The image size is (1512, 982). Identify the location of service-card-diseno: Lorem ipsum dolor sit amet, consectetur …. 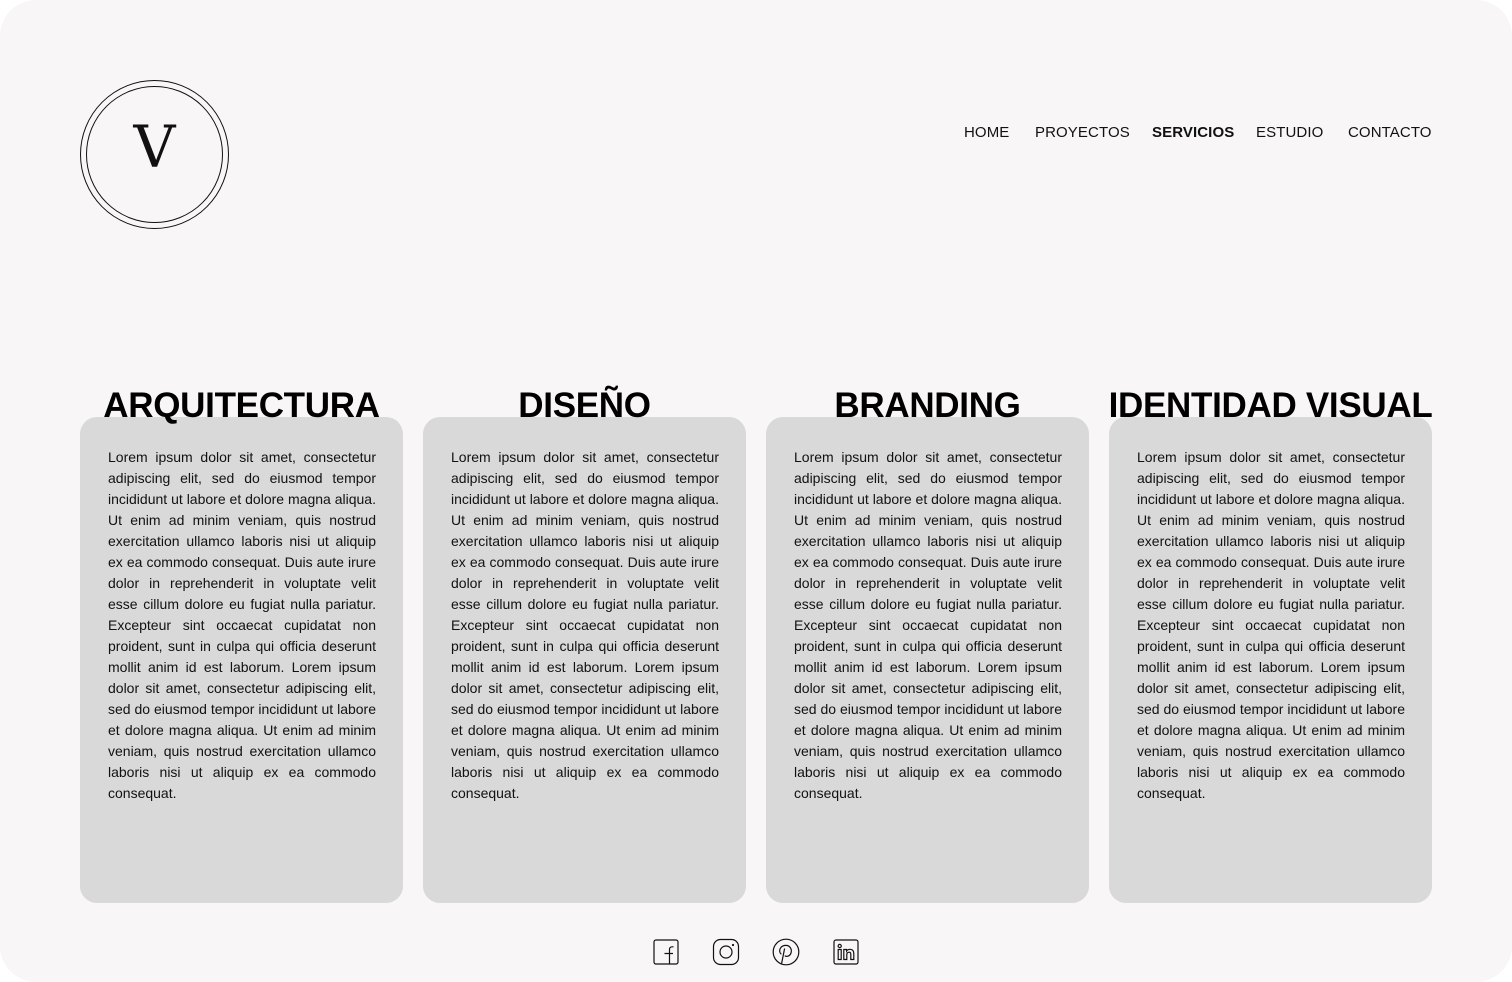
(584, 660).